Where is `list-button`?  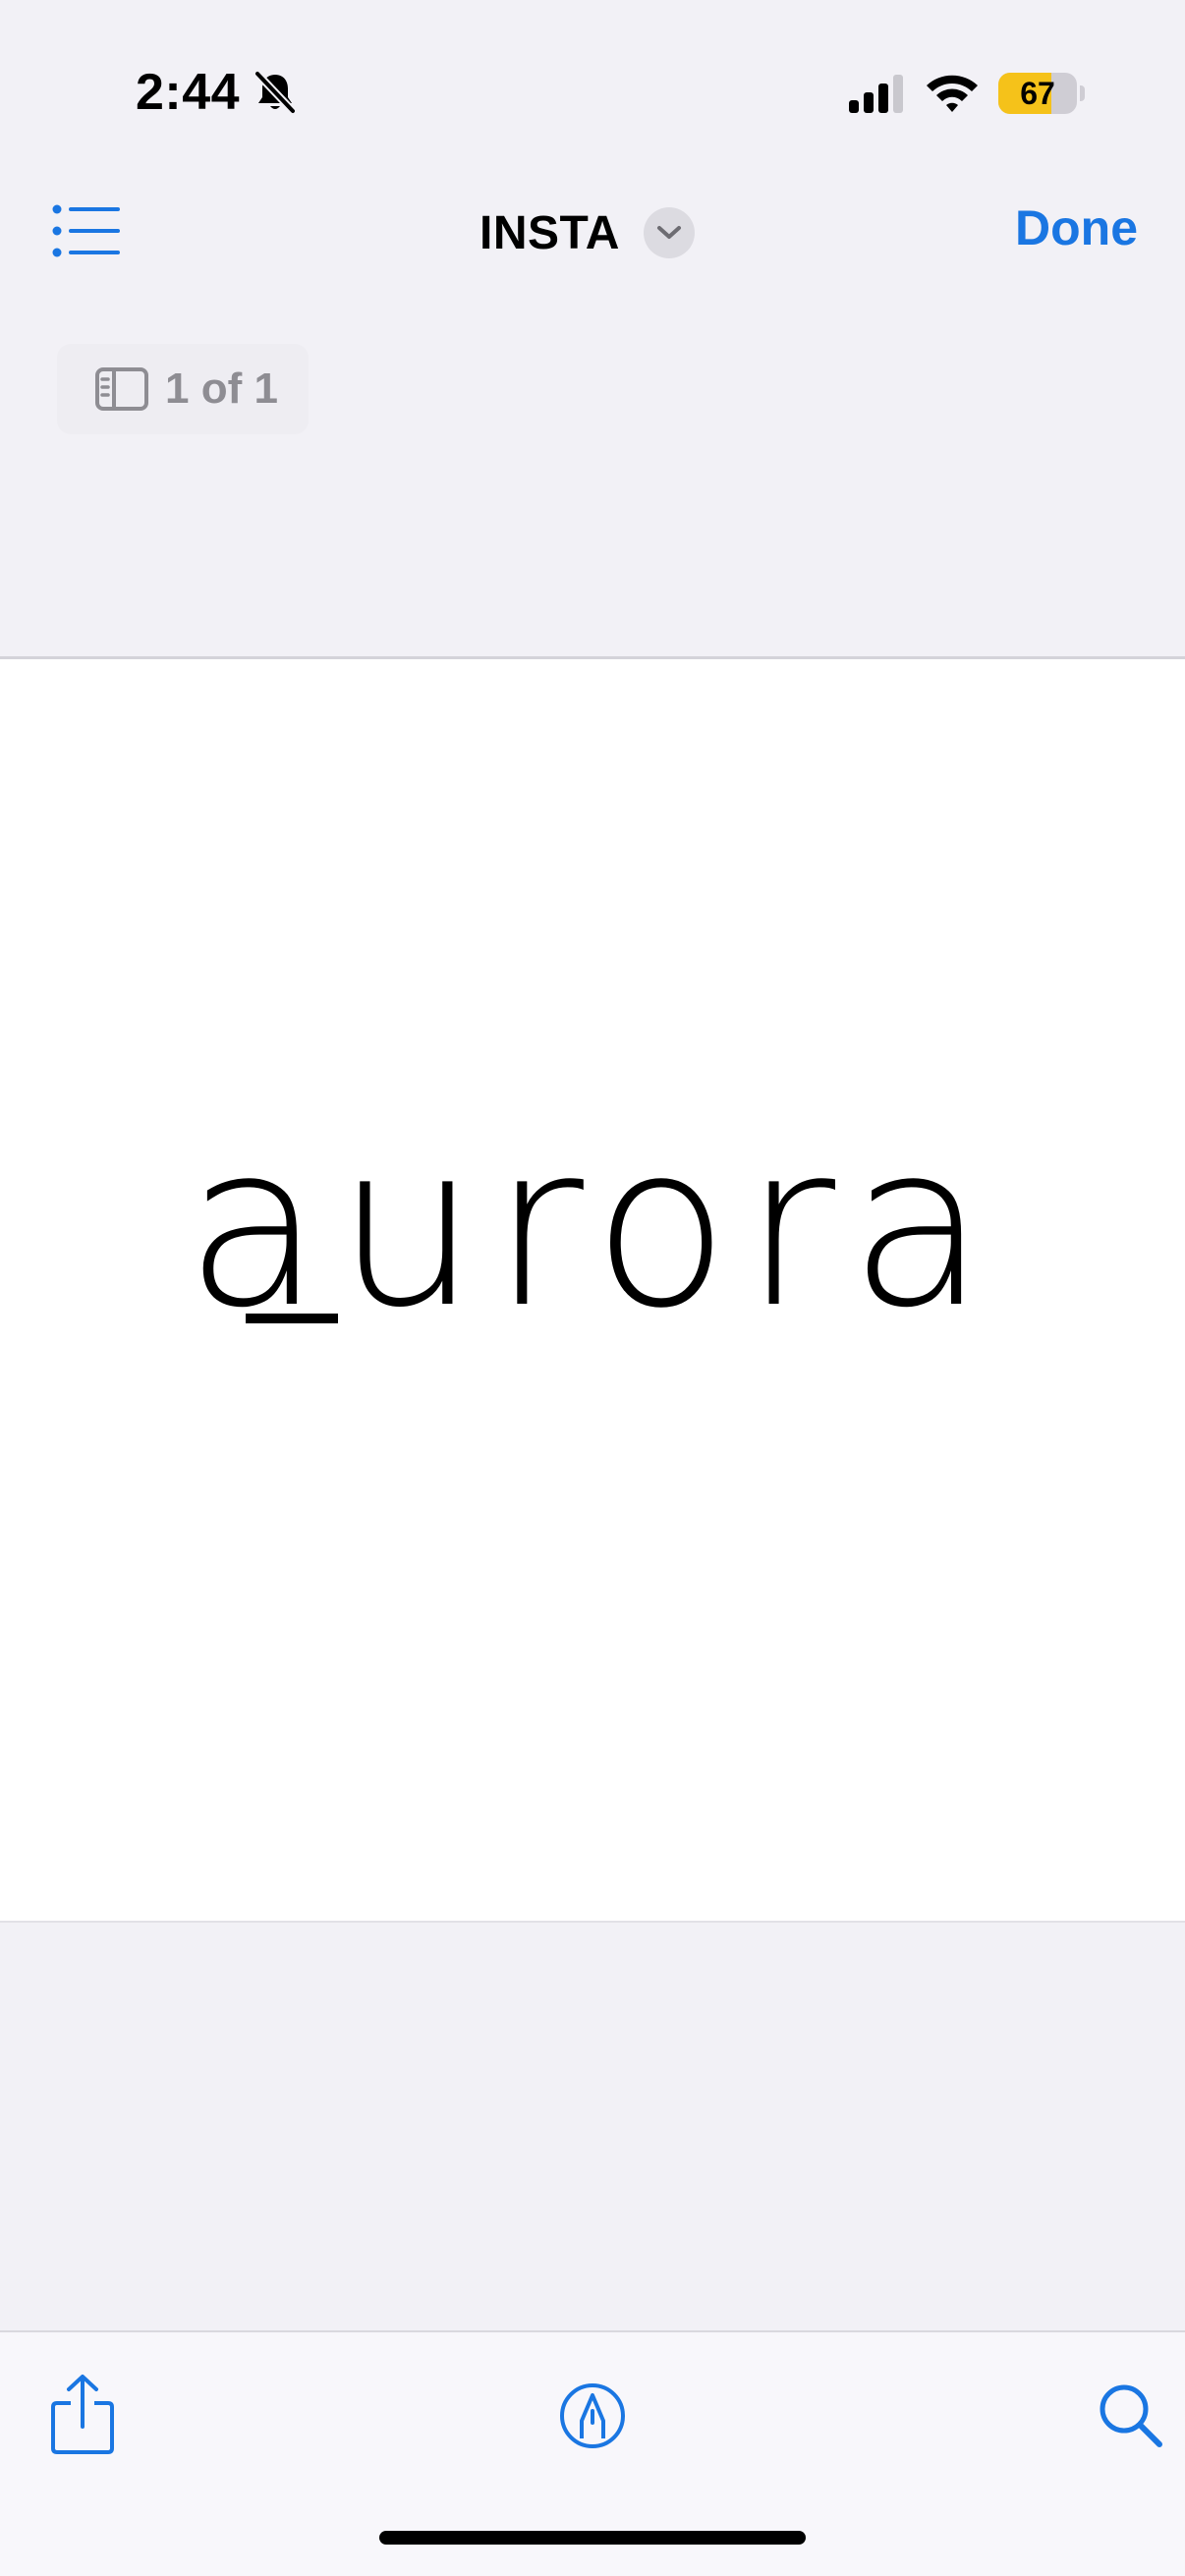
list-button is located at coordinates (87, 230).